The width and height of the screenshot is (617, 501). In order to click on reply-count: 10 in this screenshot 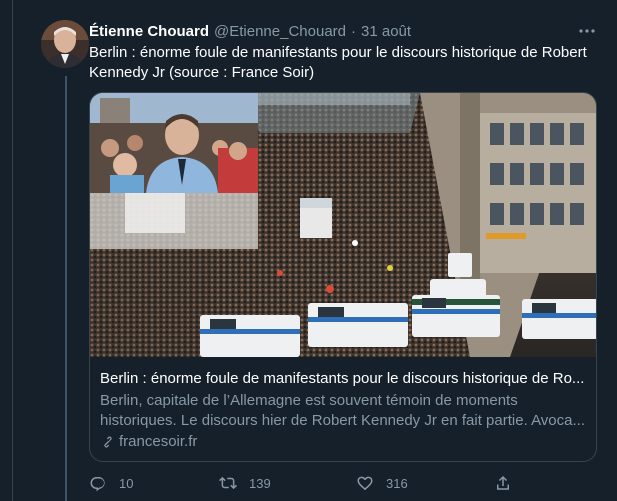, I will do `click(126, 483)`.